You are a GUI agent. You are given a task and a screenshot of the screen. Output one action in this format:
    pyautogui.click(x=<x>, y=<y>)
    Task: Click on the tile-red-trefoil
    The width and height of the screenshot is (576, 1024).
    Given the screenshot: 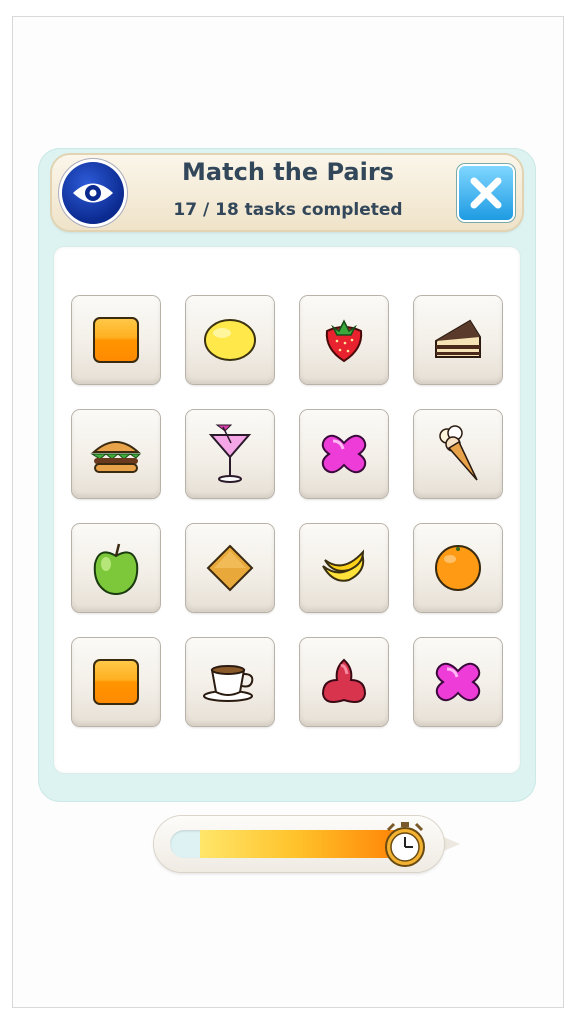 What is the action you would take?
    pyautogui.click(x=344, y=682)
    